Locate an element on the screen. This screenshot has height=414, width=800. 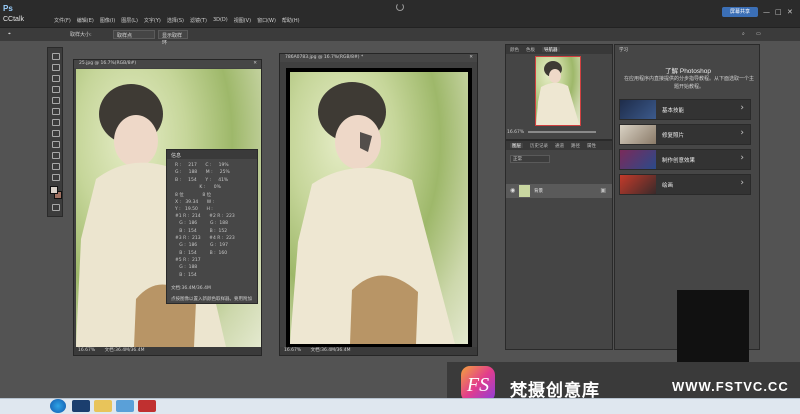
canvas-photo-right is located at coordinates (379, 208).